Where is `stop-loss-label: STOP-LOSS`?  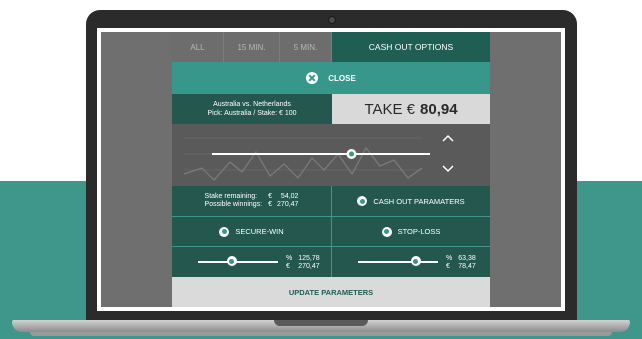 stop-loss-label: STOP-LOSS is located at coordinates (419, 231).